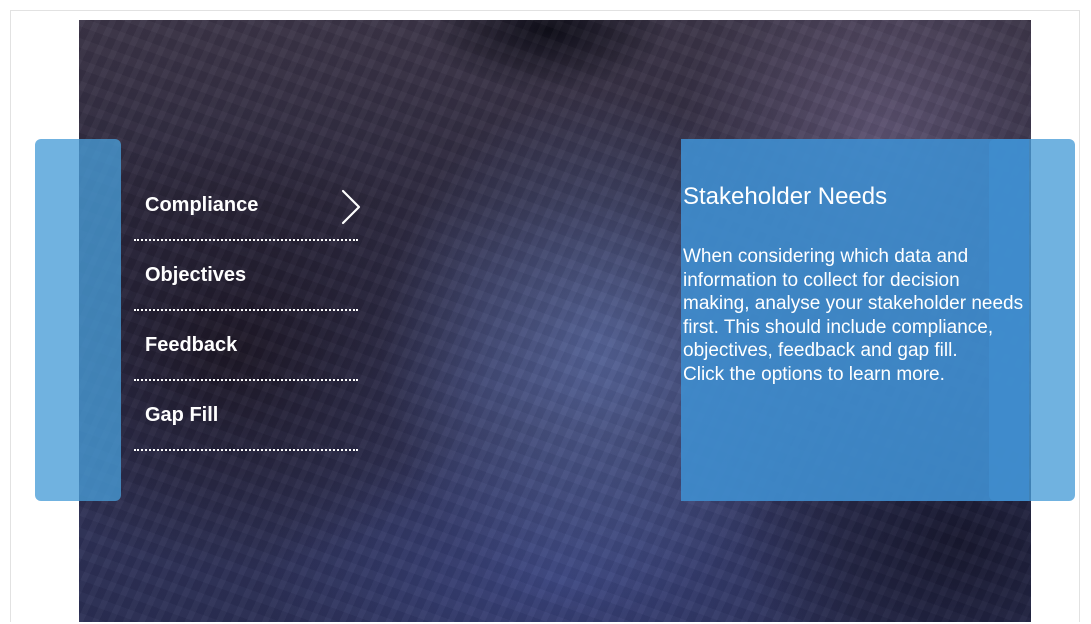 Image resolution: width=1091 pixels, height=624 pixels. I want to click on options-menu: Compliance Objectives Feedback Gap Fill, so click(247, 308).